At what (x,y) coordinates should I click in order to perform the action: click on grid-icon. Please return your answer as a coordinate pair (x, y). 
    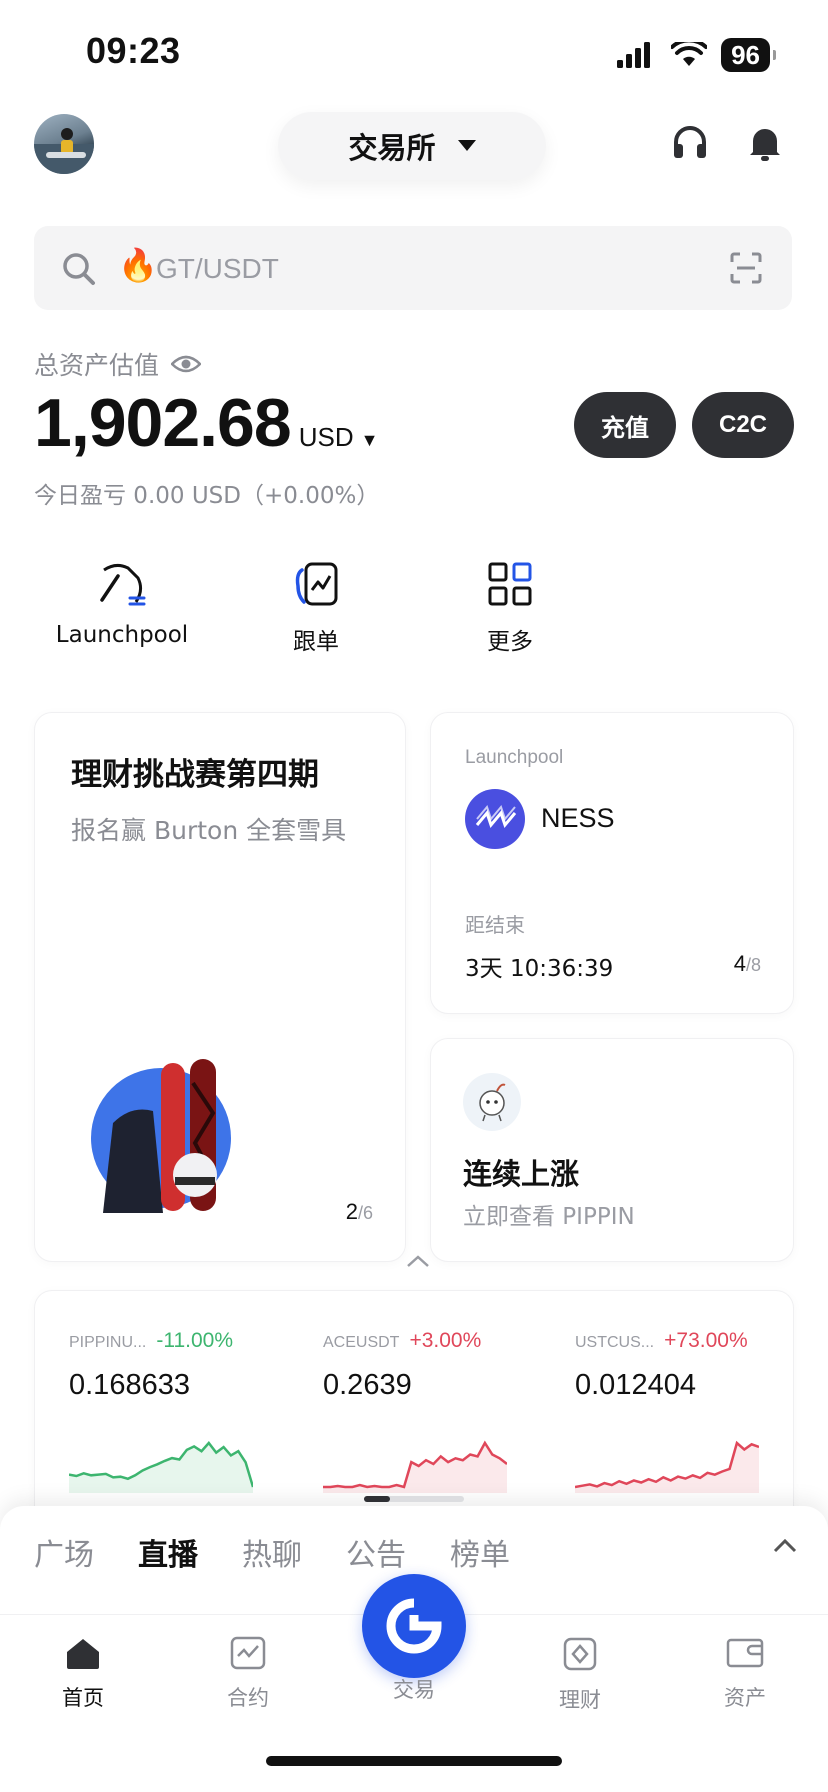
    Looking at the image, I should click on (510, 584).